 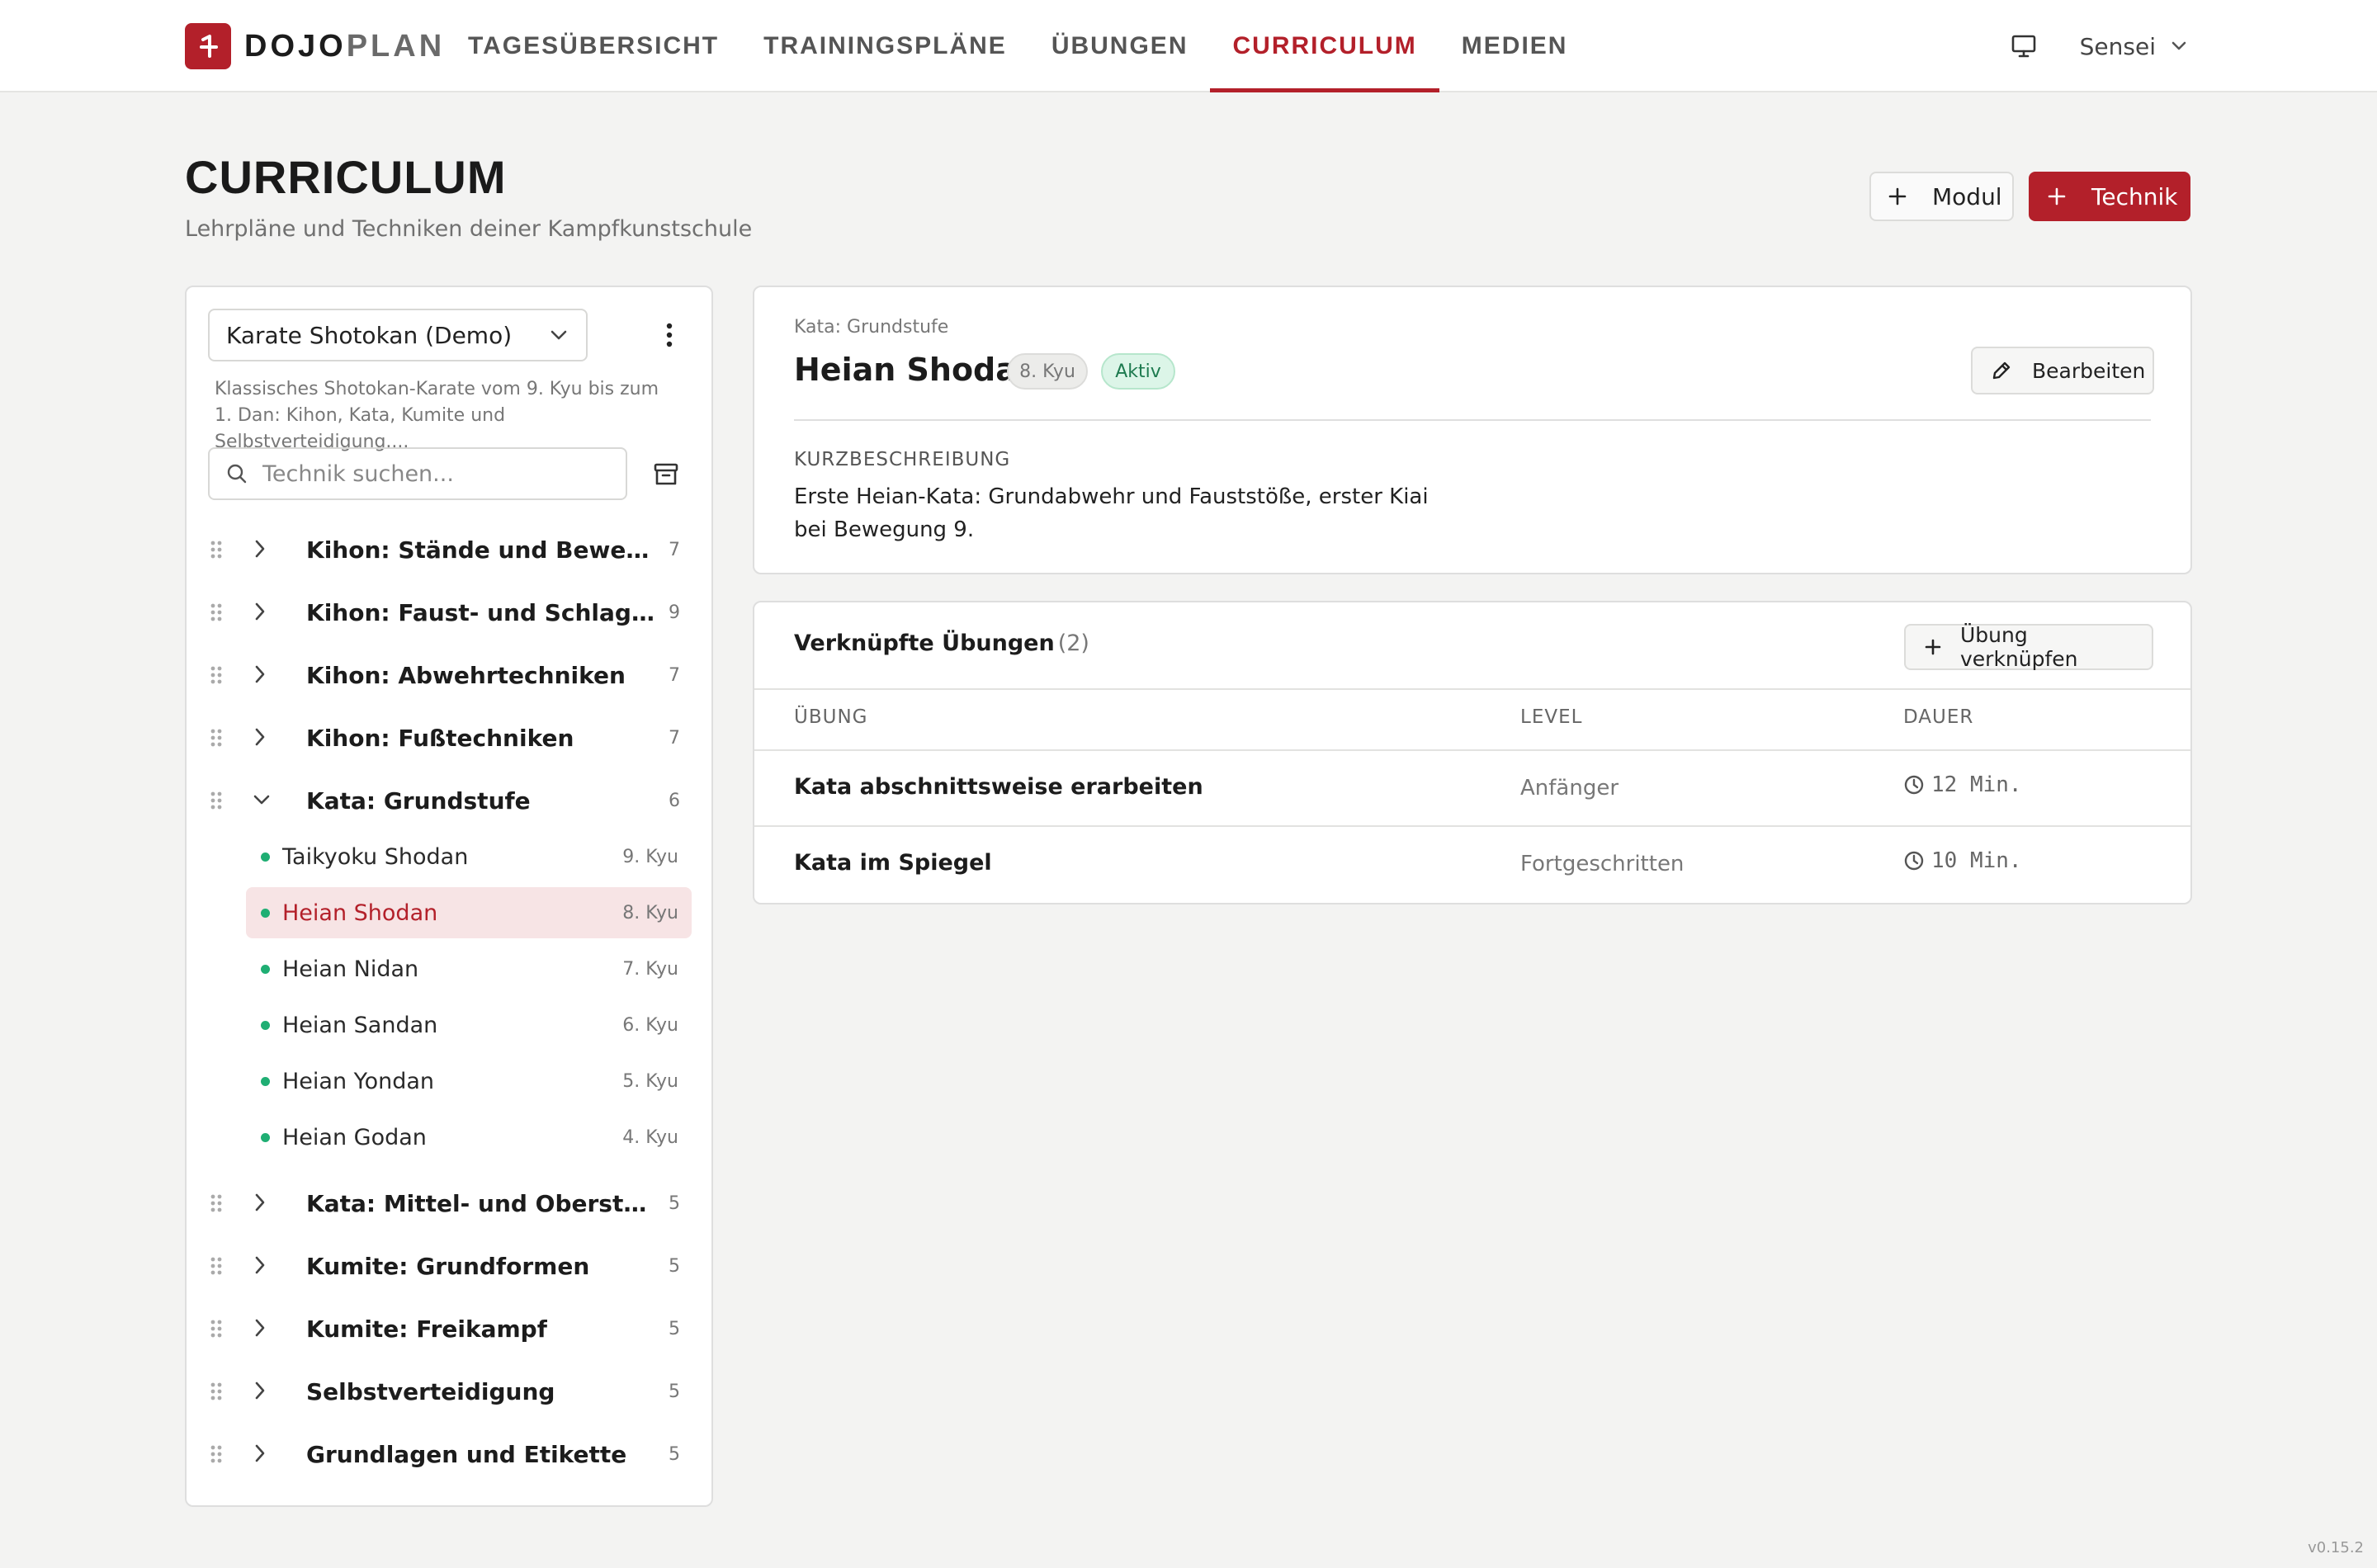 What do you see at coordinates (871, 327) in the screenshot?
I see `breadcrumb: Kata: Grundstufe` at bounding box center [871, 327].